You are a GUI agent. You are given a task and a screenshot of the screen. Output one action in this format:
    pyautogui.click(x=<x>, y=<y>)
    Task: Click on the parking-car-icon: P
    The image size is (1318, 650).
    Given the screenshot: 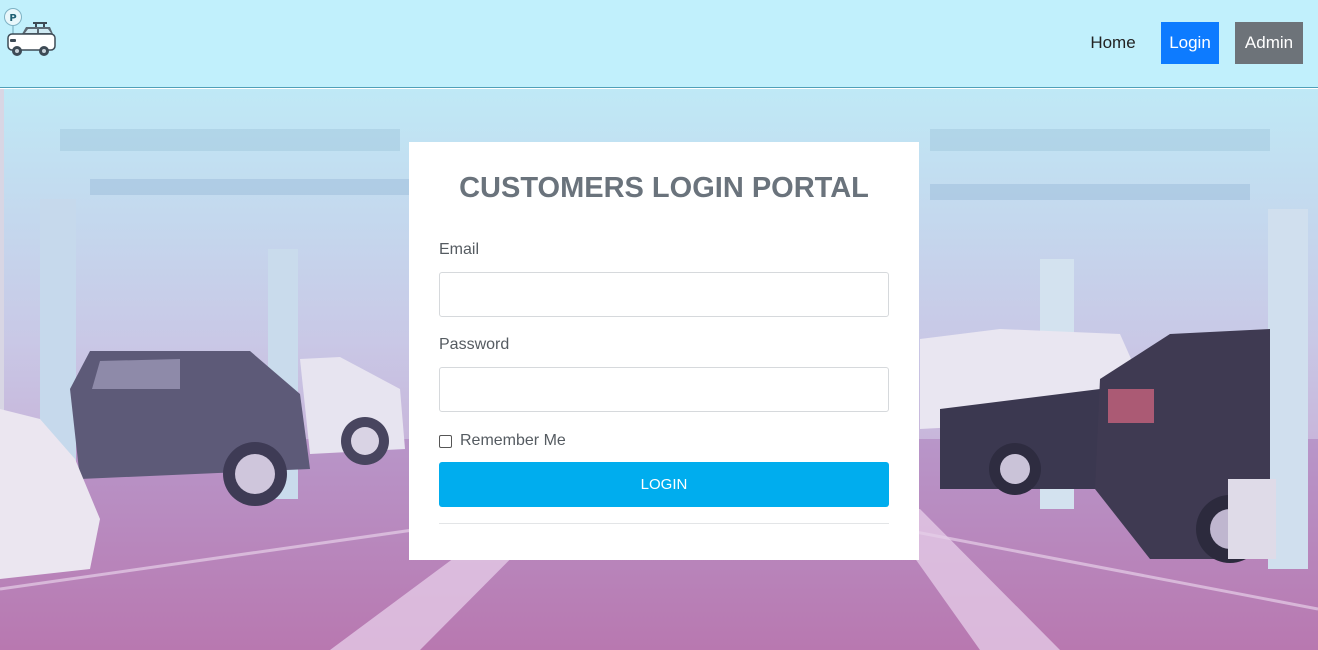 What is the action you would take?
    pyautogui.click(x=30, y=33)
    